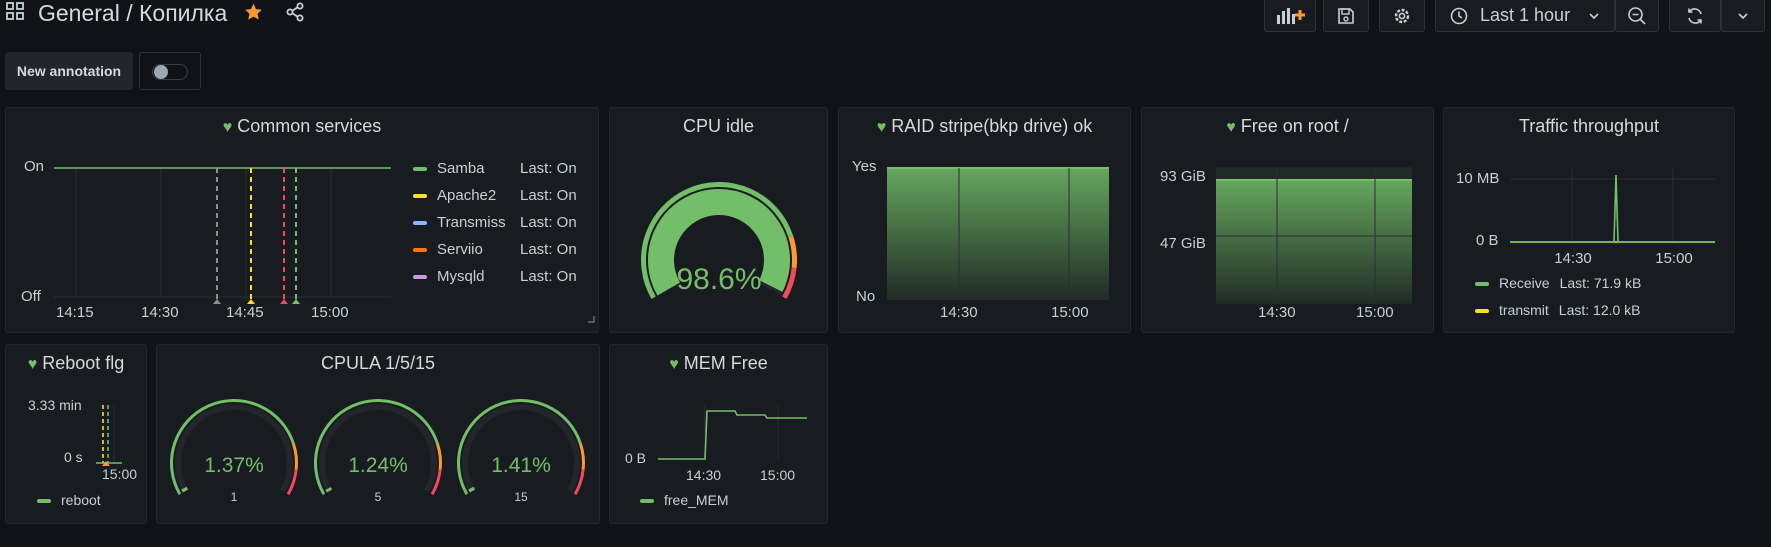 This screenshot has height=547, width=1771. I want to click on cpu-idle-gauge: 98.6%, so click(719, 240).